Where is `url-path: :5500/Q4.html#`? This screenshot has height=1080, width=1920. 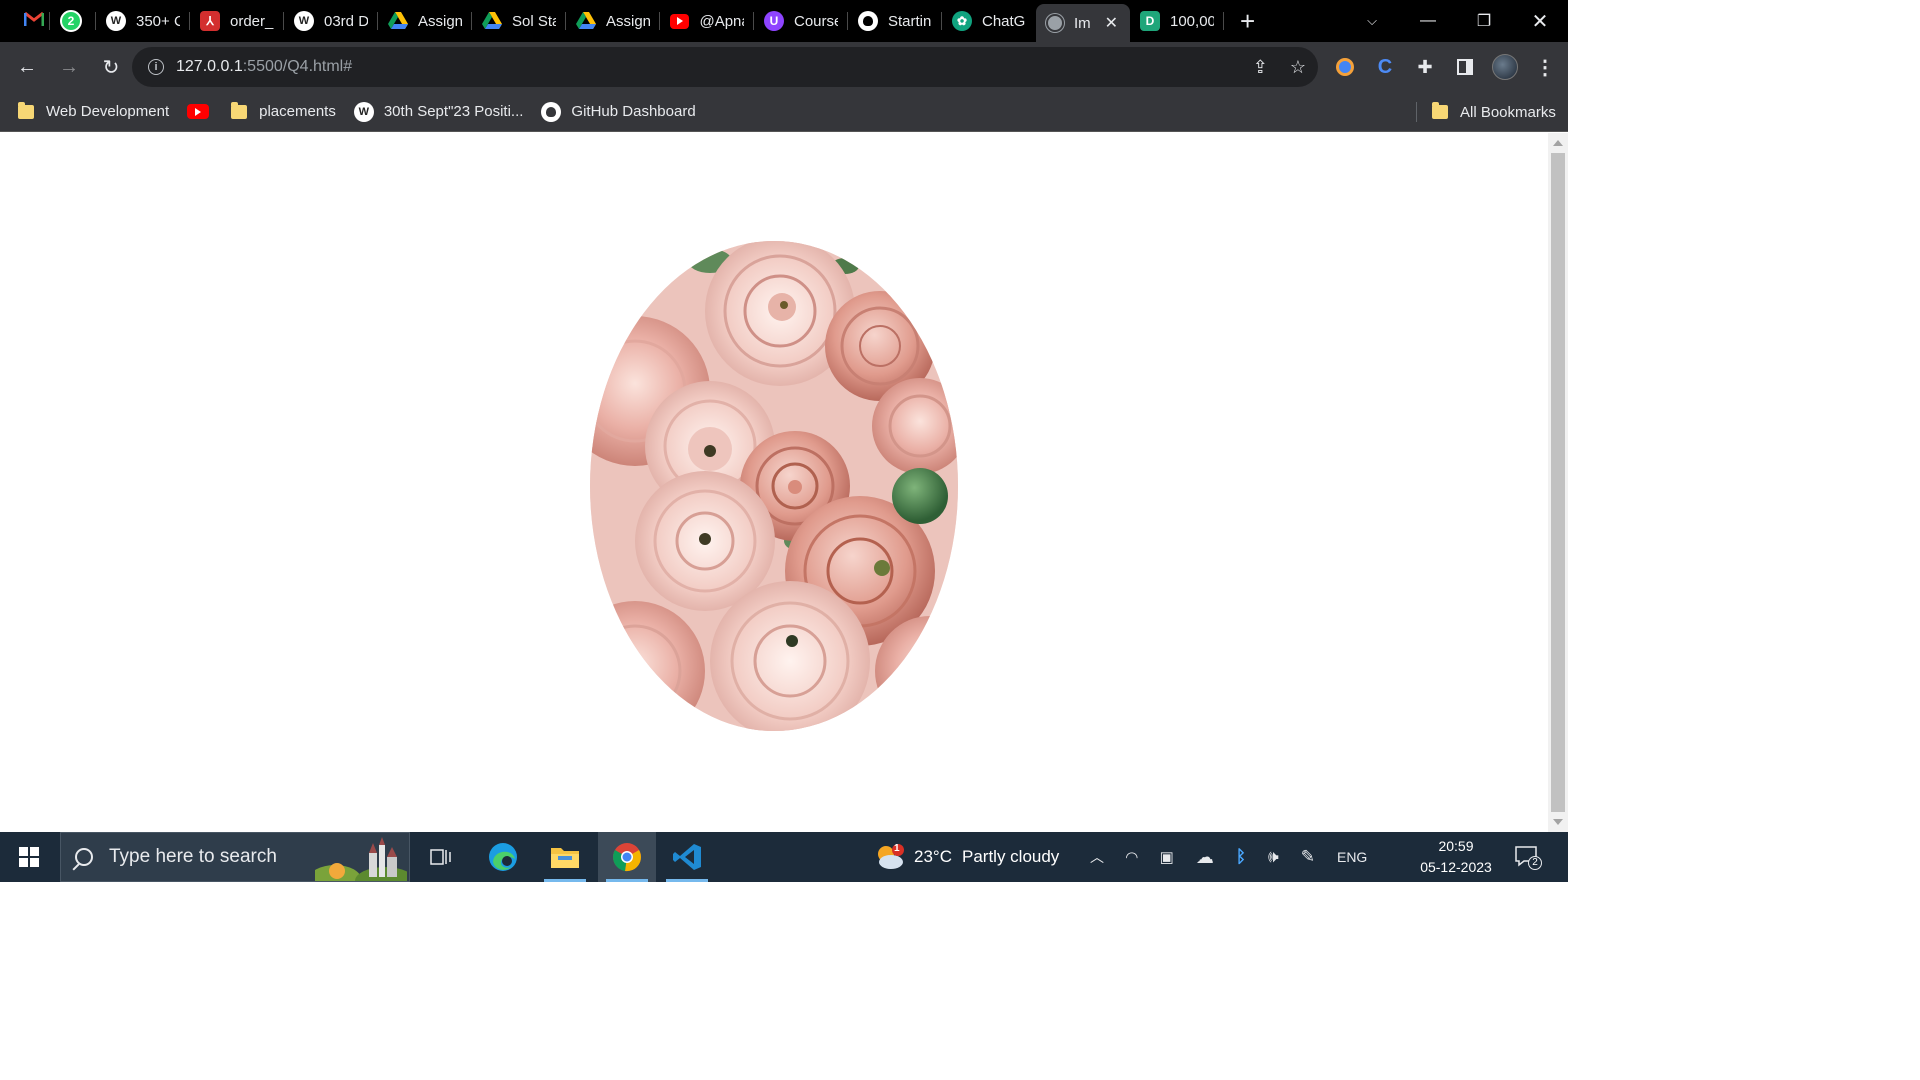 url-path: :5500/Q4.html# is located at coordinates (297, 66).